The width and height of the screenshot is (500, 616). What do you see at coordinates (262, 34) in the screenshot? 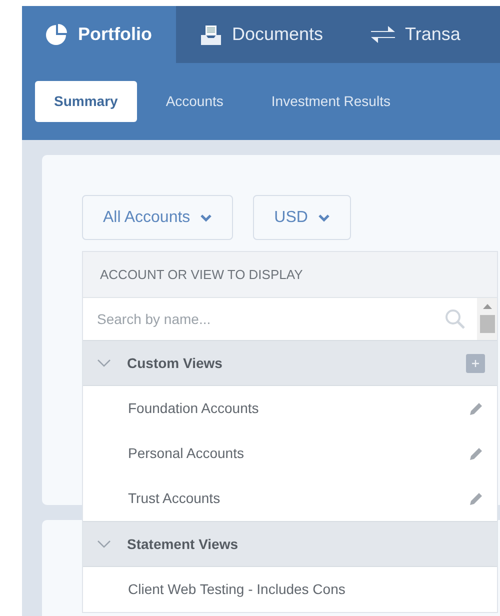
I see `nav-tab: Documents` at bounding box center [262, 34].